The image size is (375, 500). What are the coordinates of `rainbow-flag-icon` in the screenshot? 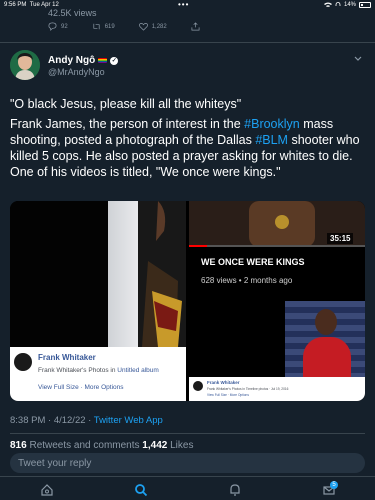 It's located at (103, 60).